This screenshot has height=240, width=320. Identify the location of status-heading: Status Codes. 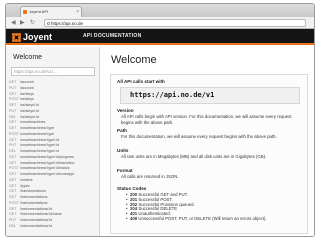
(132, 188).